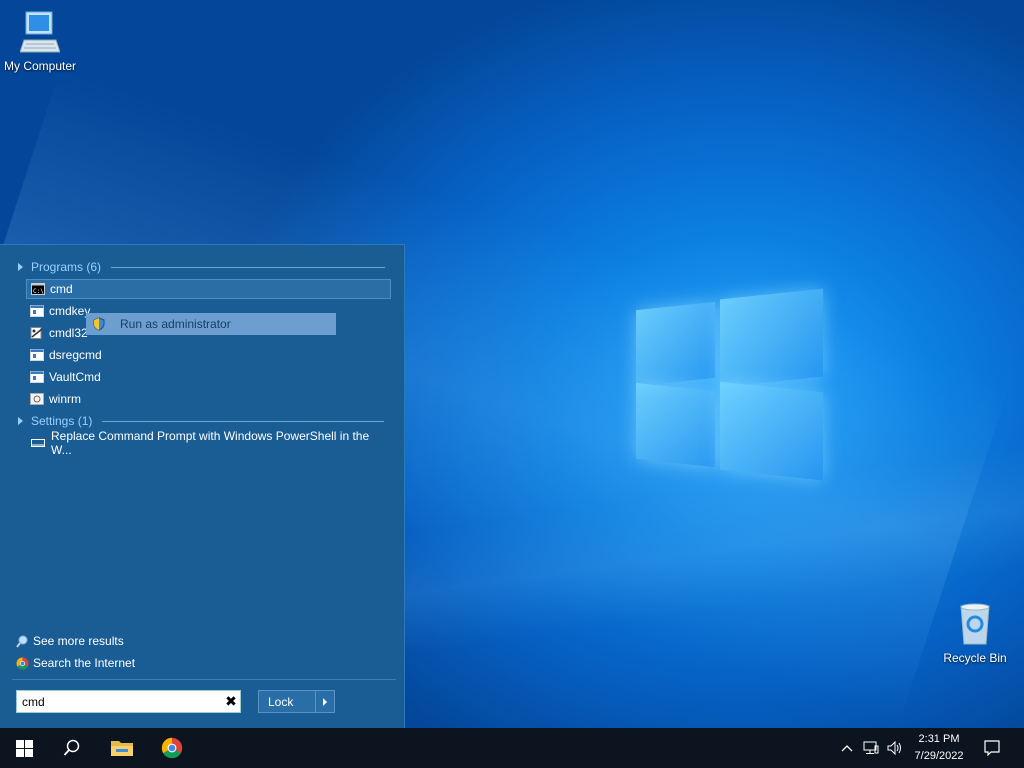 Image resolution: width=1024 pixels, height=768 pixels. I want to click on chevron-right-icon, so click(325, 701).